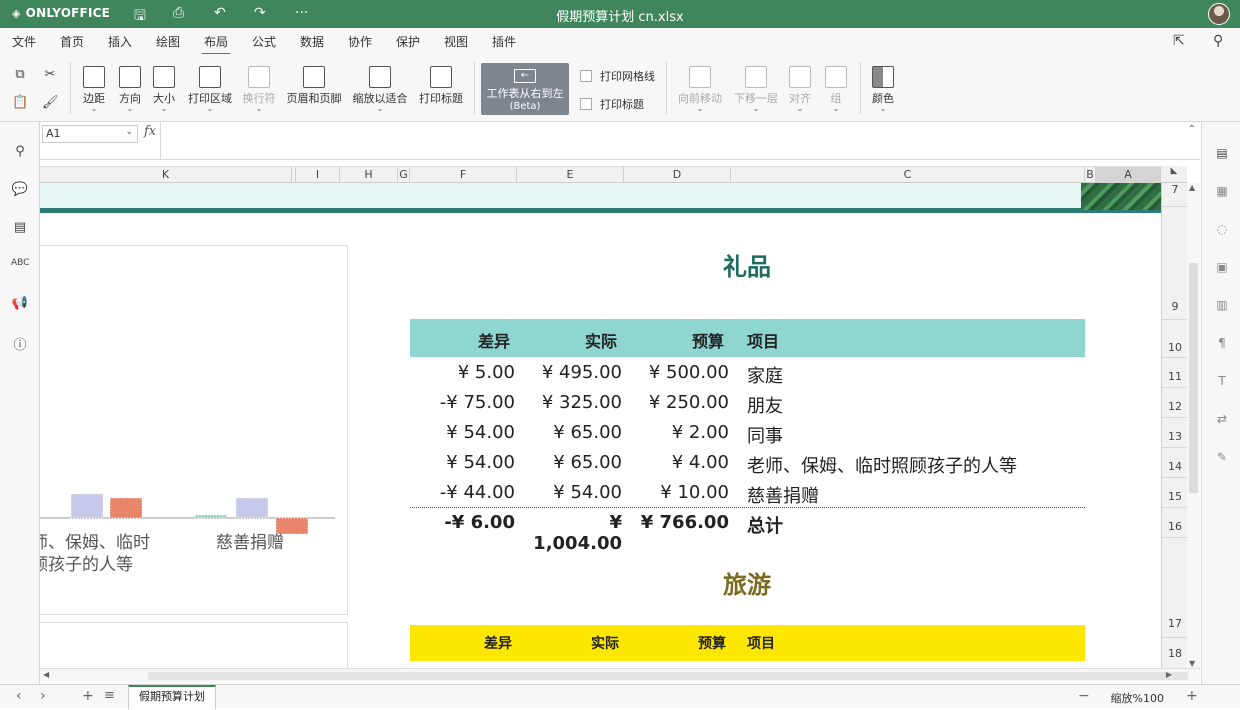  I want to click on align-button: 对齐 ⌄, so click(800, 89).